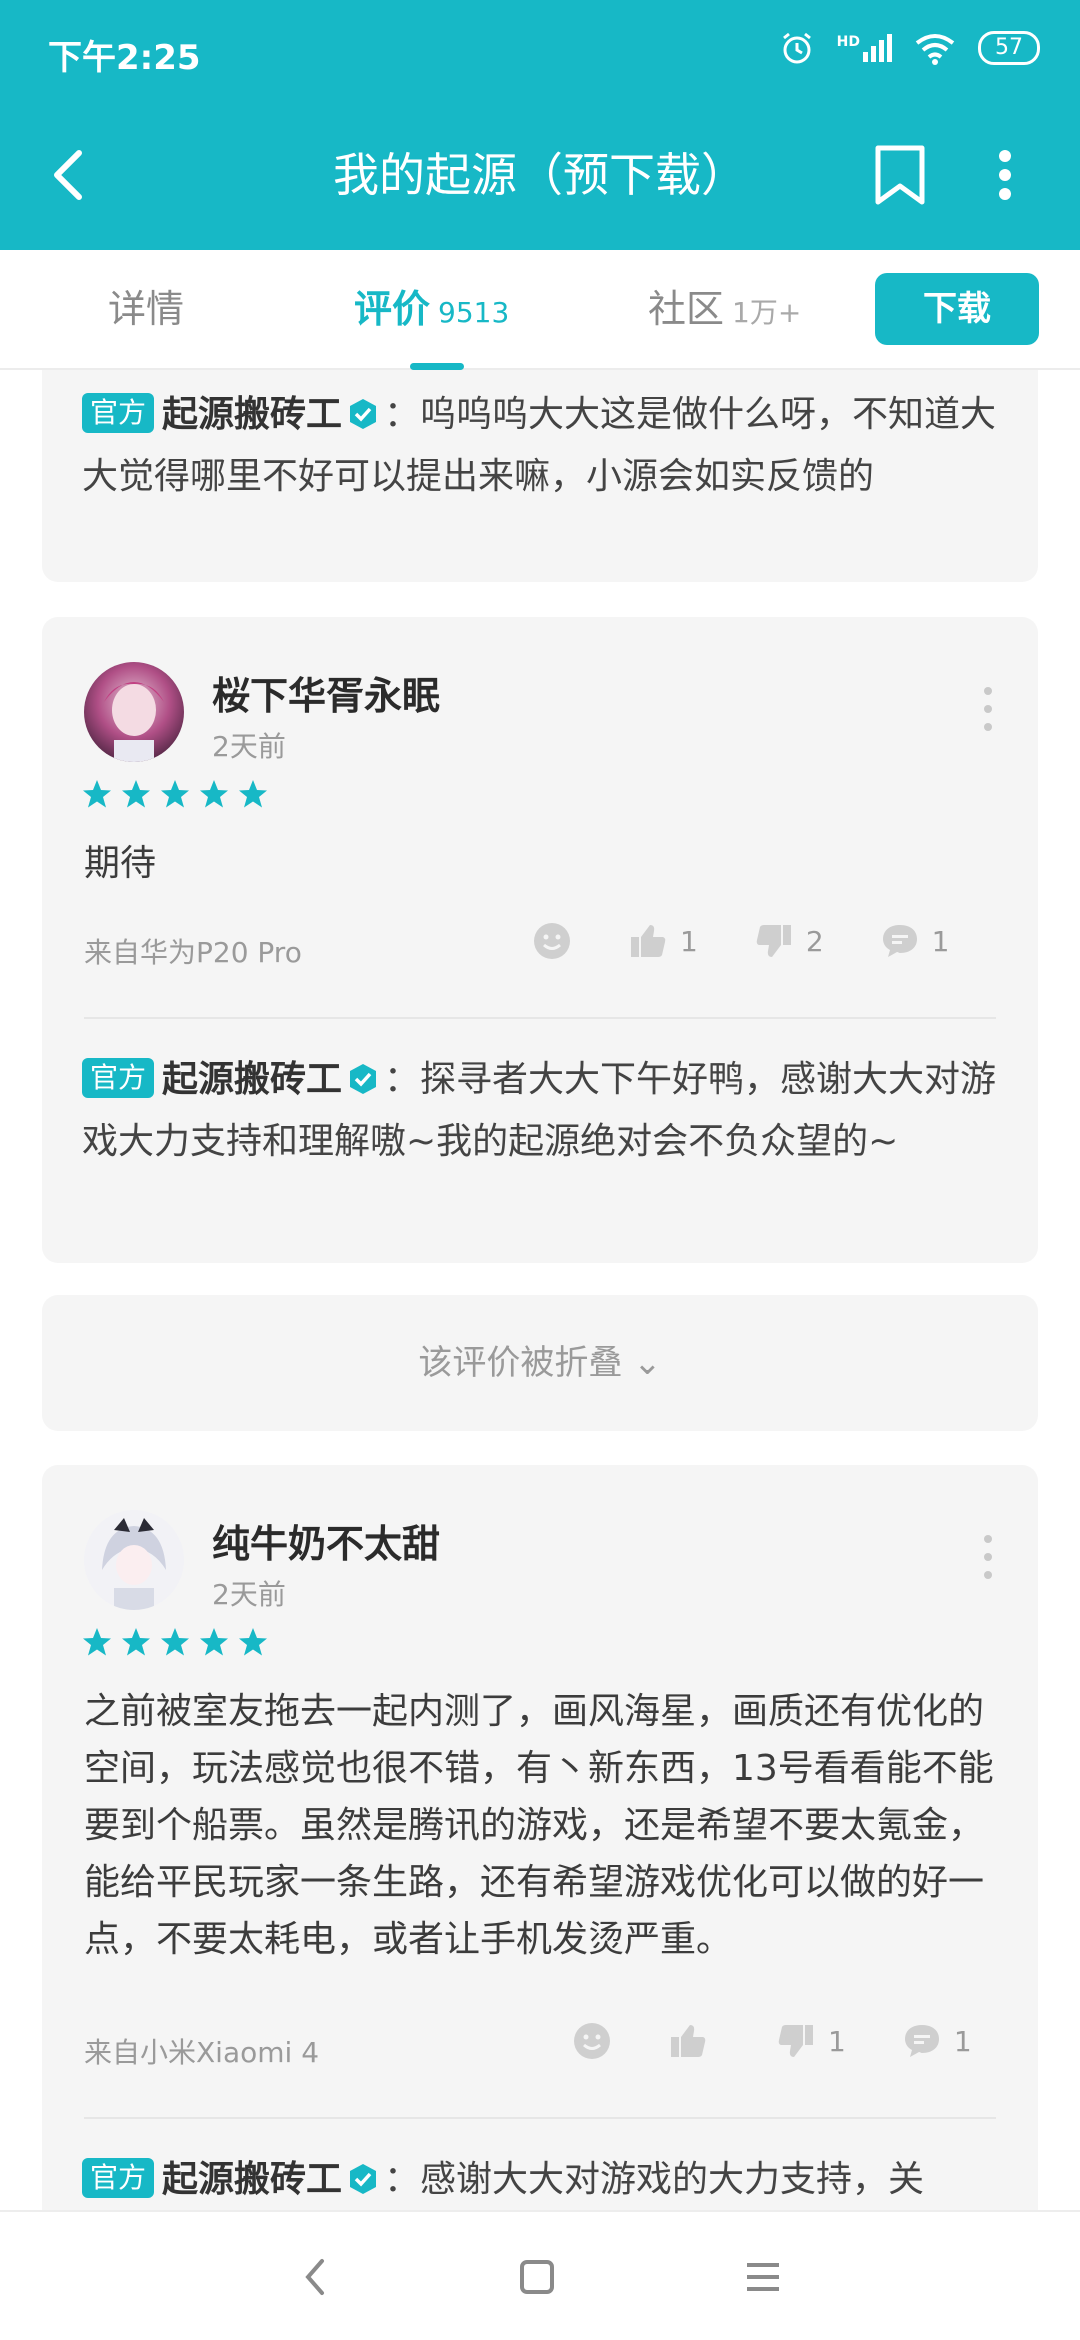 The width and height of the screenshot is (1080, 2340). Describe the element at coordinates (437, 366) in the screenshot. I see `active-tab-indicator` at that location.